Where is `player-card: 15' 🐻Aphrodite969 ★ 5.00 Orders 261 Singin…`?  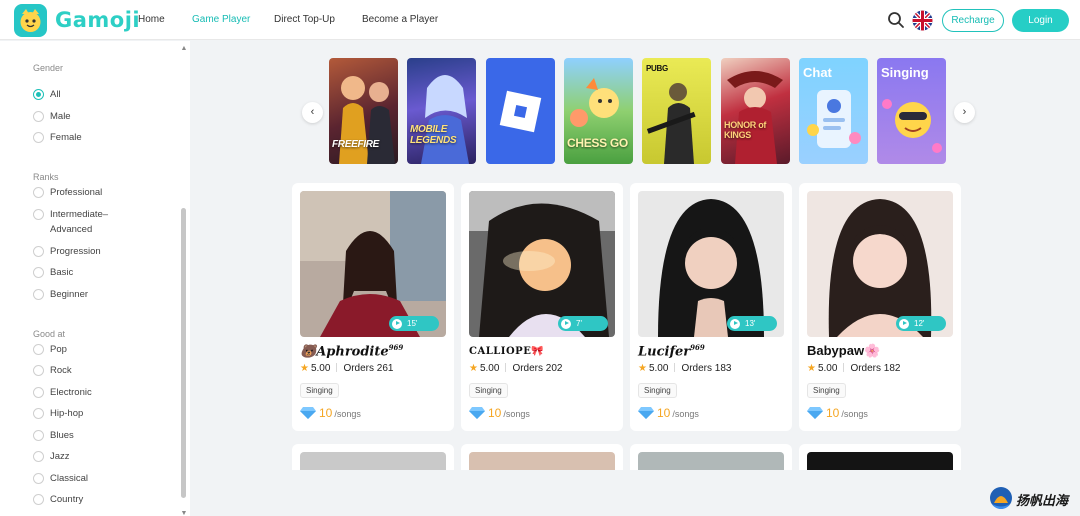
player-card: 15' 🐻Aphrodite969 ★ 5.00 Orders 261 Singin… is located at coordinates (373, 307).